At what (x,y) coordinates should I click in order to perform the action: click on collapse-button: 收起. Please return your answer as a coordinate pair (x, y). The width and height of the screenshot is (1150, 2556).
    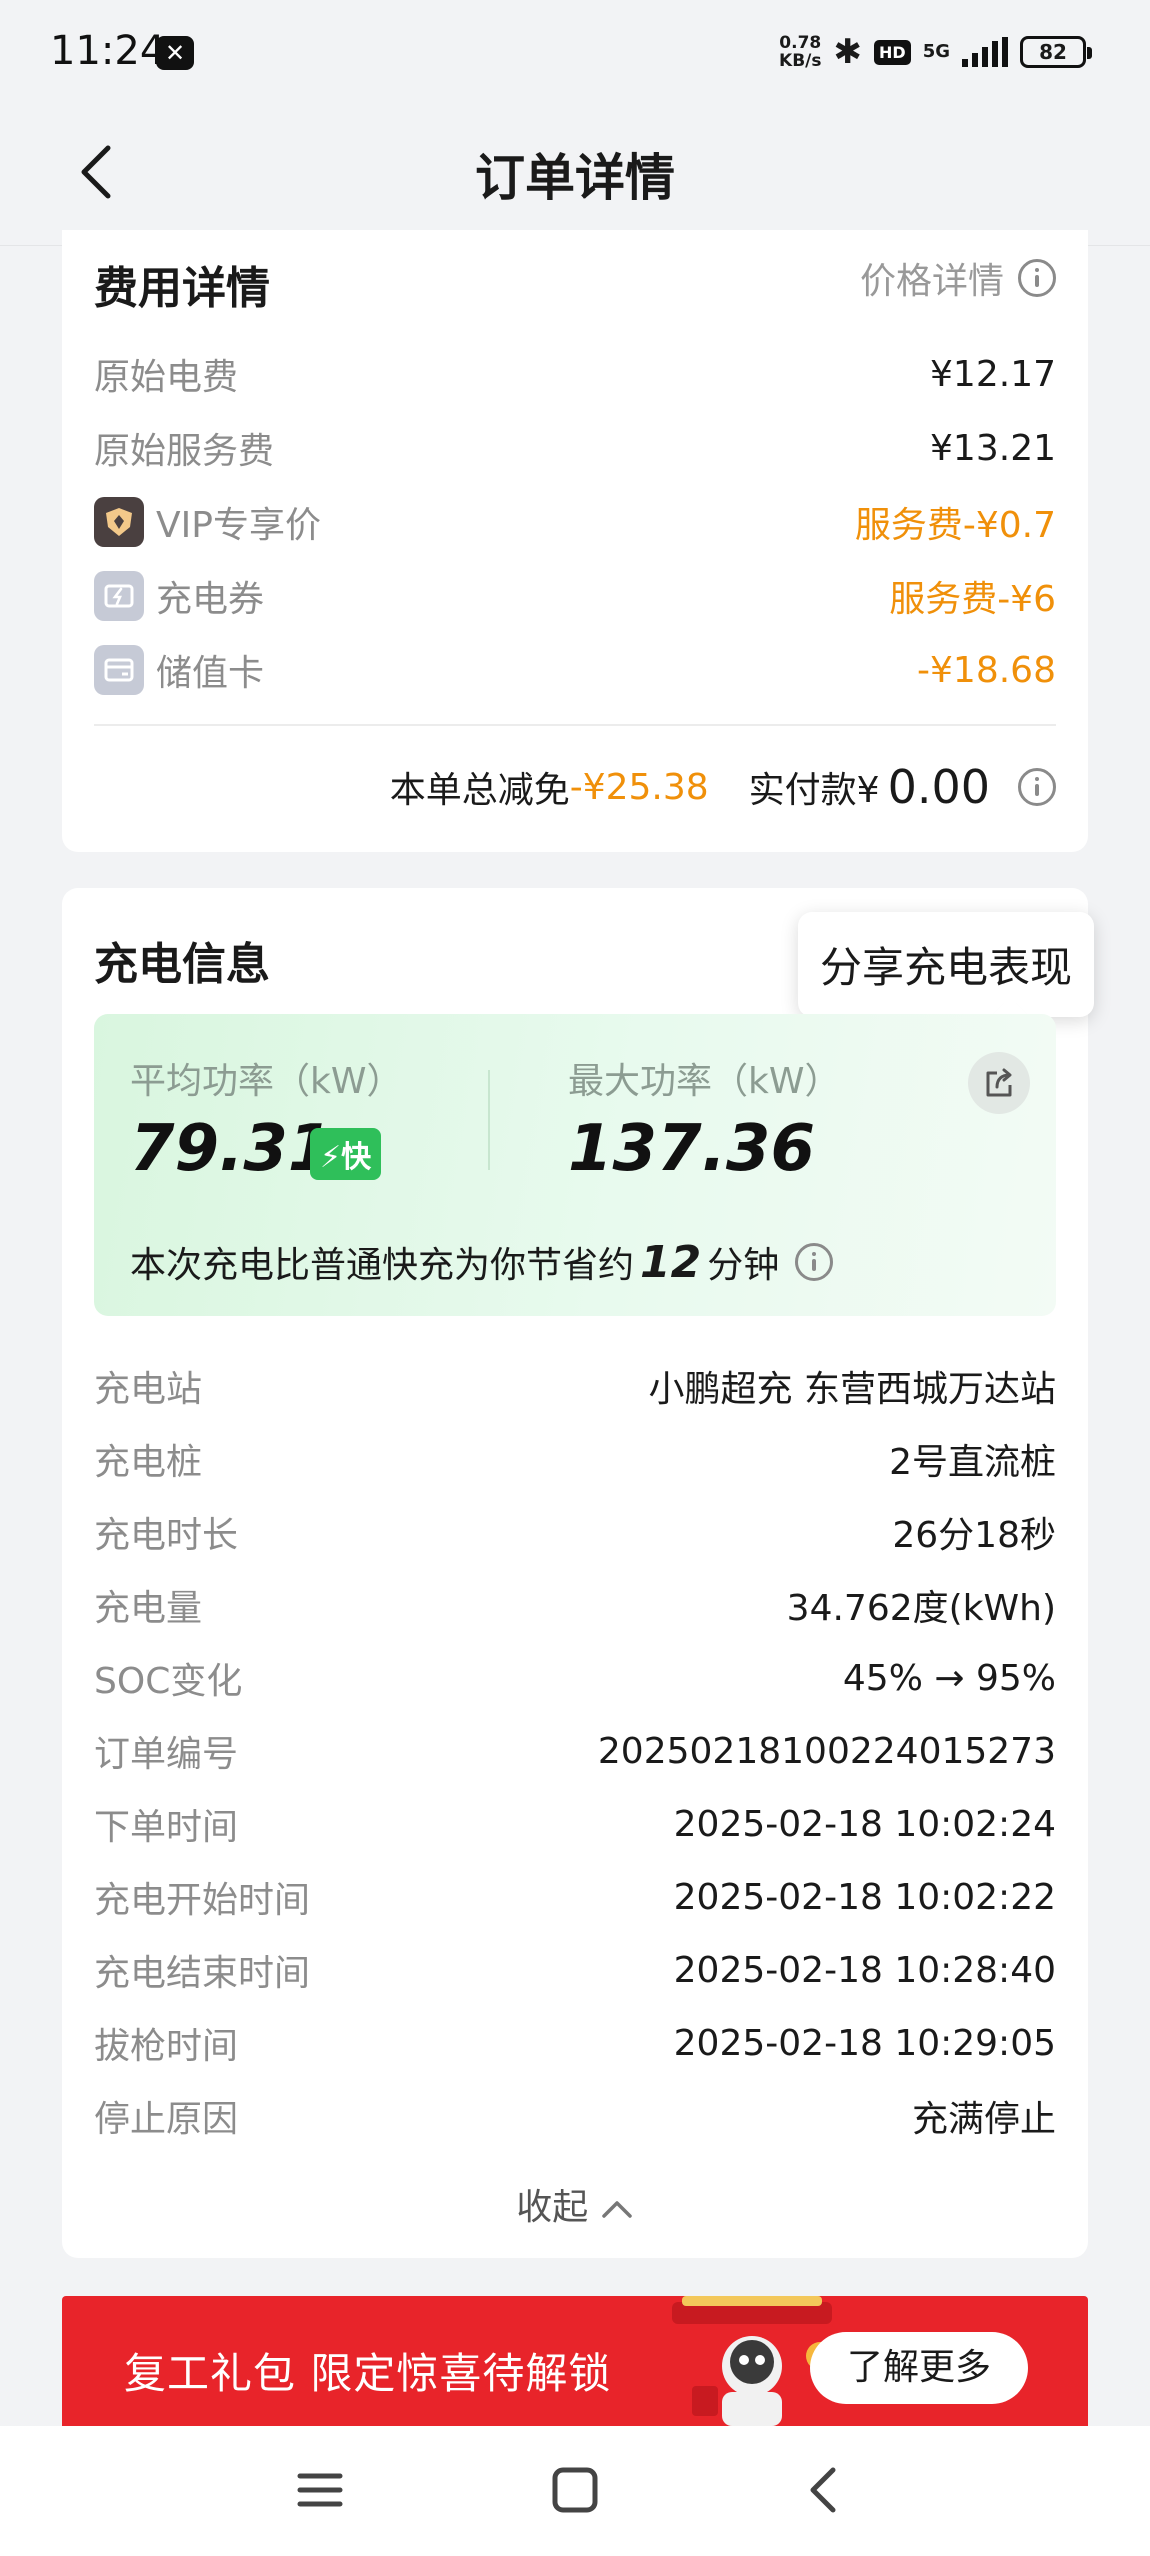
    Looking at the image, I should click on (575, 2204).